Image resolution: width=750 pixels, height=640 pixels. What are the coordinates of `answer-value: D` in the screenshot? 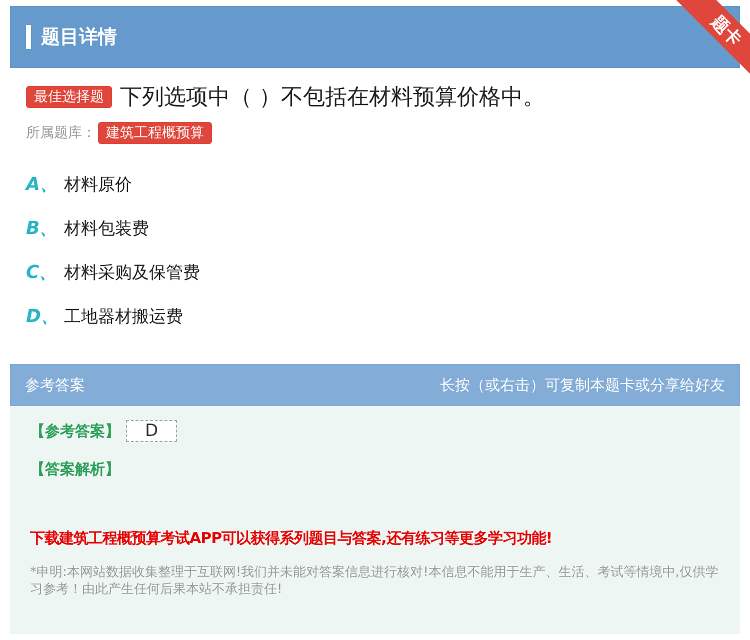 It's located at (152, 431).